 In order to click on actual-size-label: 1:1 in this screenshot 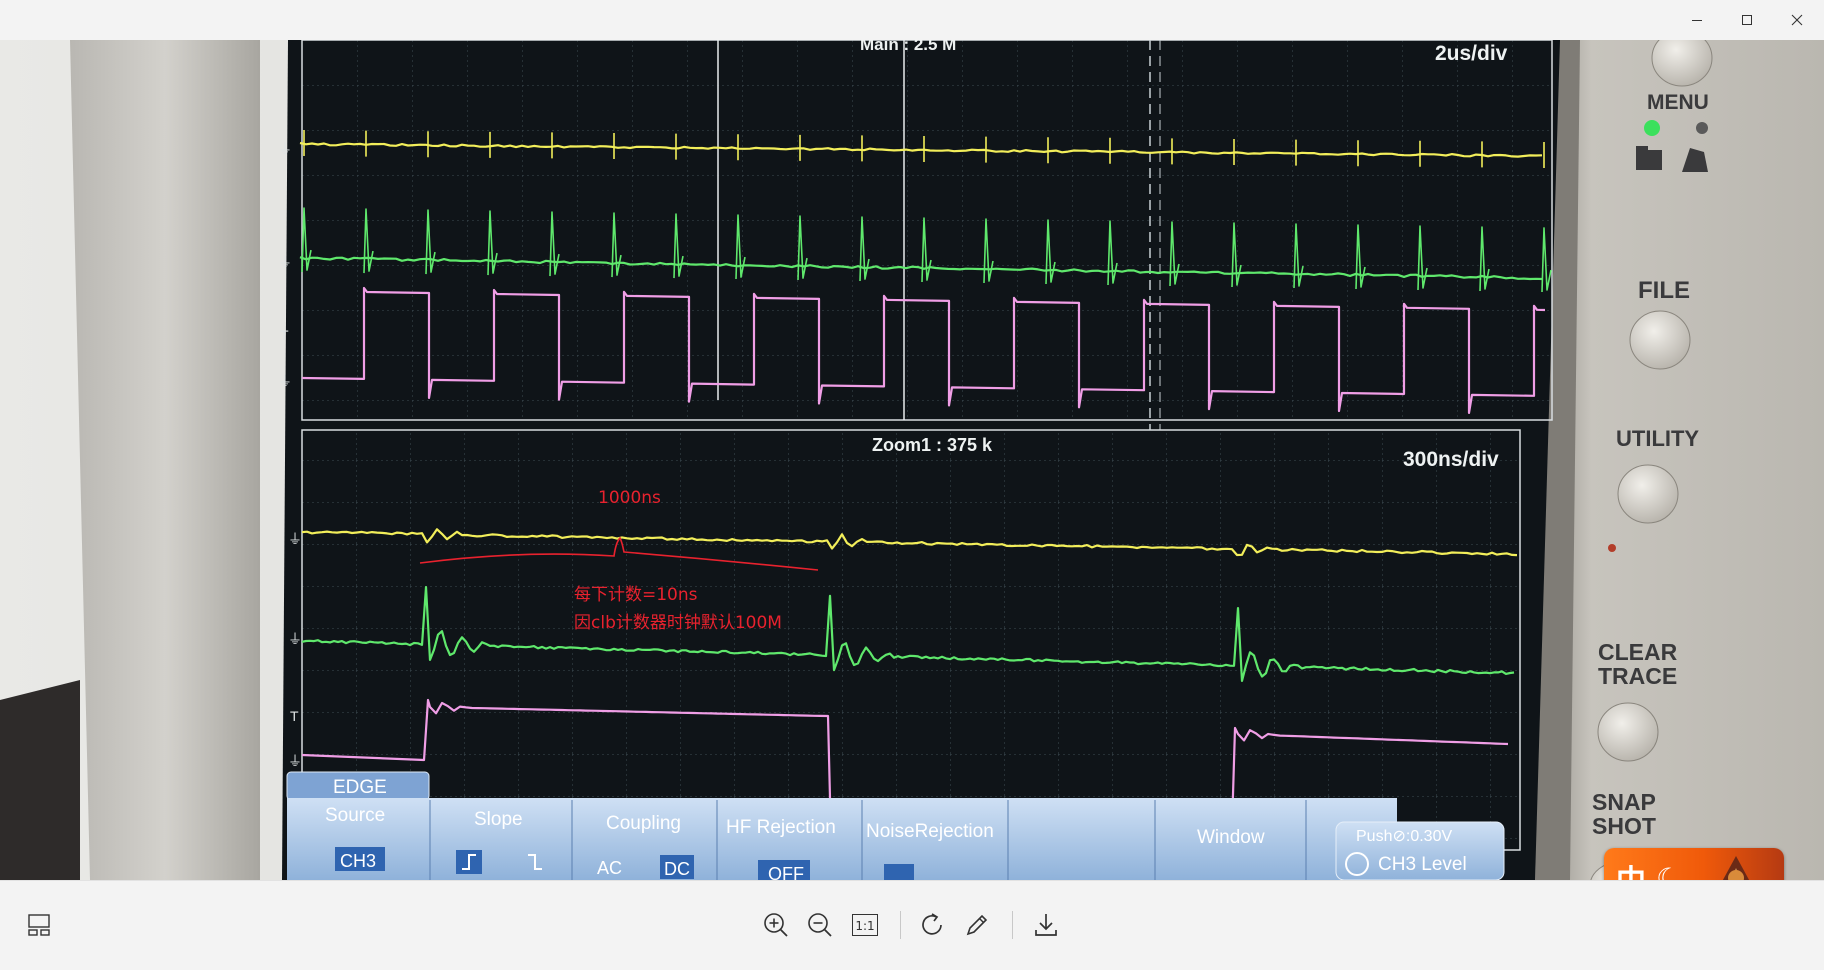, I will do `click(865, 926)`.